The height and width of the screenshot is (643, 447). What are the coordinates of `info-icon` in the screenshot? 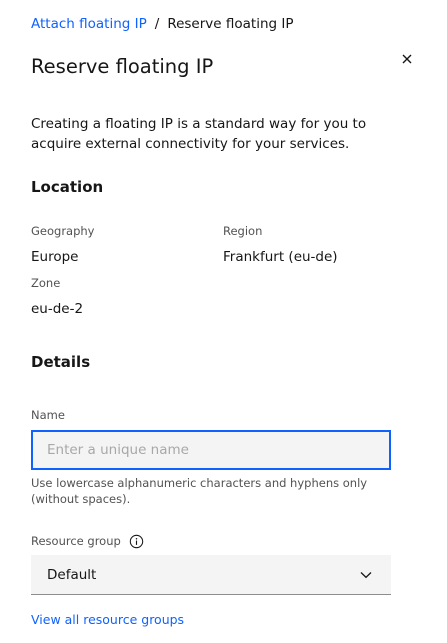 It's located at (137, 541).